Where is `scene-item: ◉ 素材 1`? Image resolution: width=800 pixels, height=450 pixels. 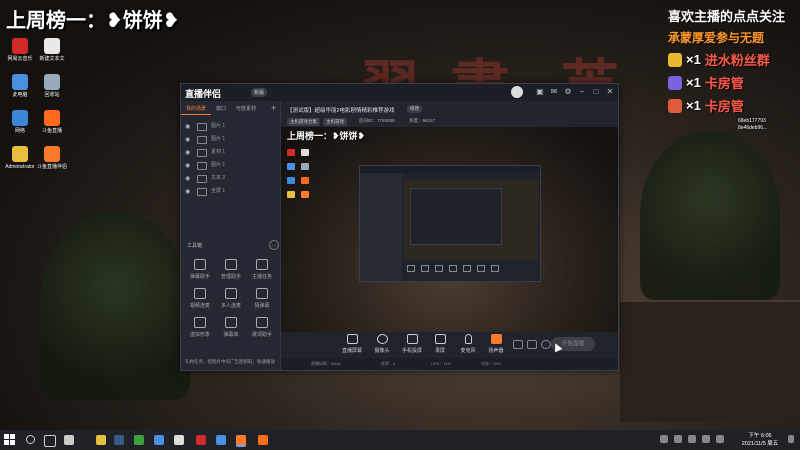
scene-item: ◉ 素材 1 is located at coordinates (230, 152).